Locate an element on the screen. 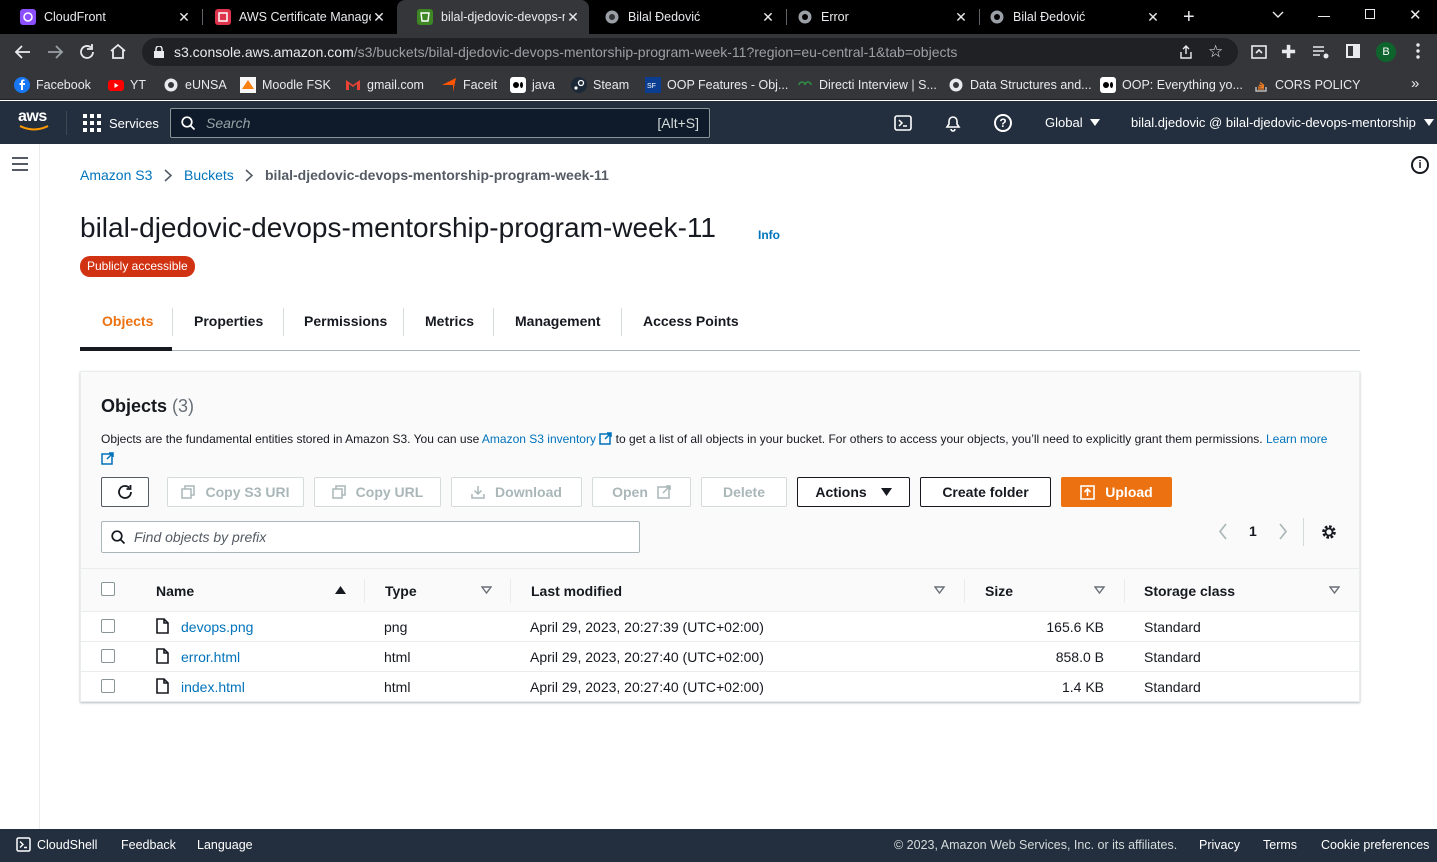 The image size is (1437, 862). find-objects-input: Find objects by prefix is located at coordinates (370, 537).